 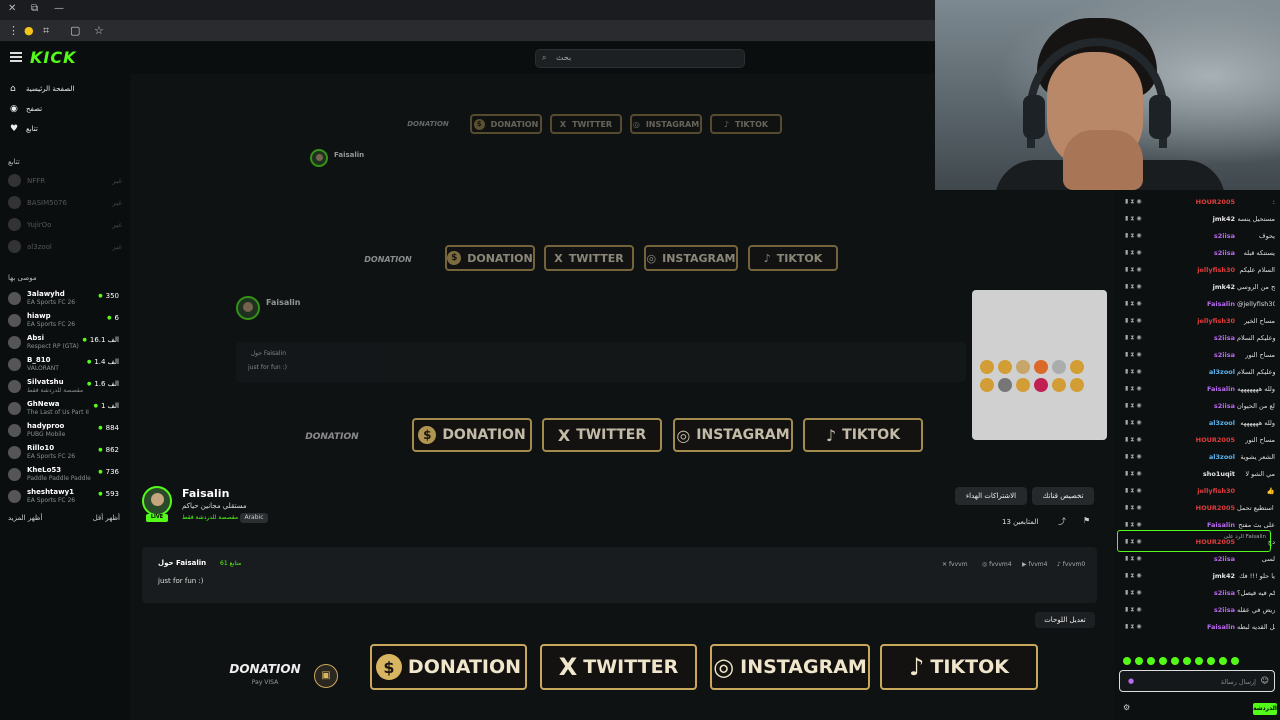 I want to click on chat-message: ▮ ⧗ ◉ HOUR2005لا استطيع تحمل, so click(x=1199, y=508).